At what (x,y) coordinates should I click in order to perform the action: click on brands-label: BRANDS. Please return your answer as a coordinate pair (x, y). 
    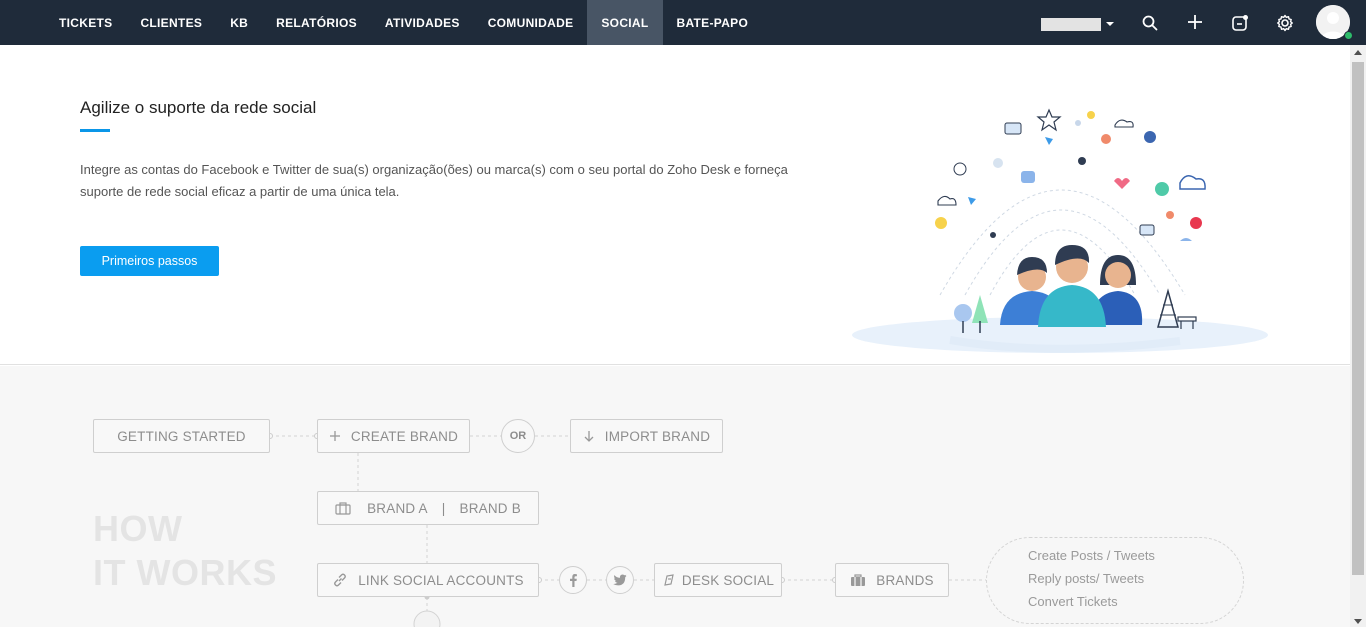
    Looking at the image, I should click on (905, 580).